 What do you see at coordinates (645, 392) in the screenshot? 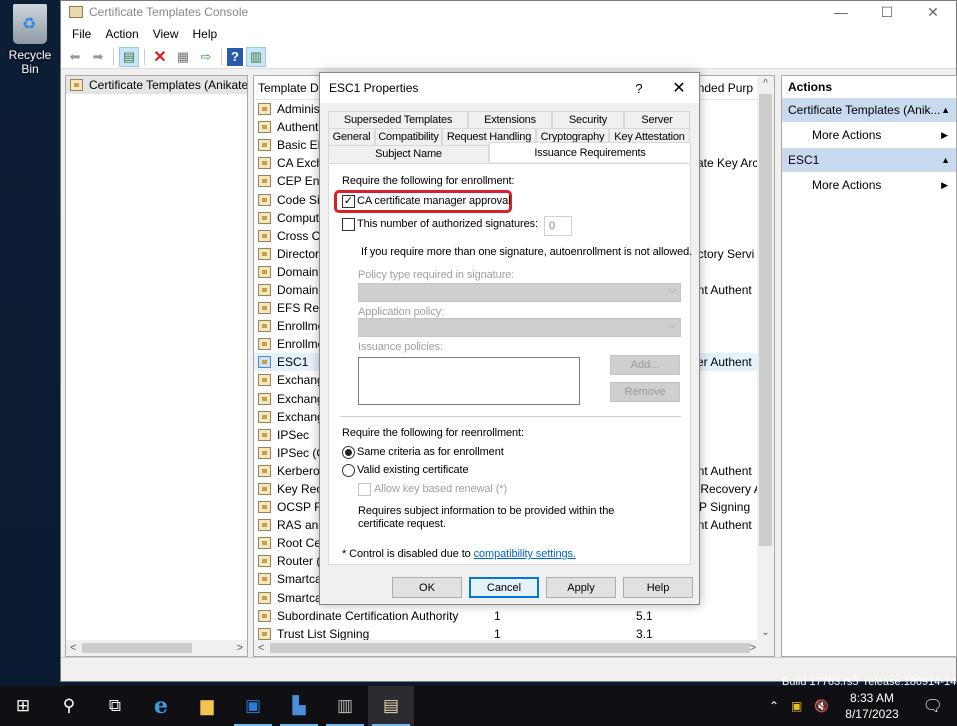
I see `remove-button: Remove` at bounding box center [645, 392].